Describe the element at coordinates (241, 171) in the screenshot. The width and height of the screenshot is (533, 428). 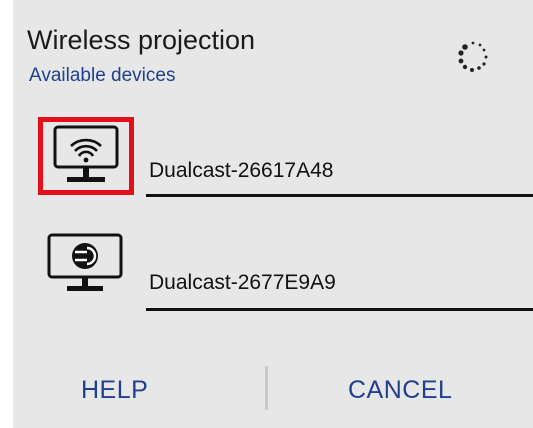
I see `device-name: Dualcast-26617A48` at that location.